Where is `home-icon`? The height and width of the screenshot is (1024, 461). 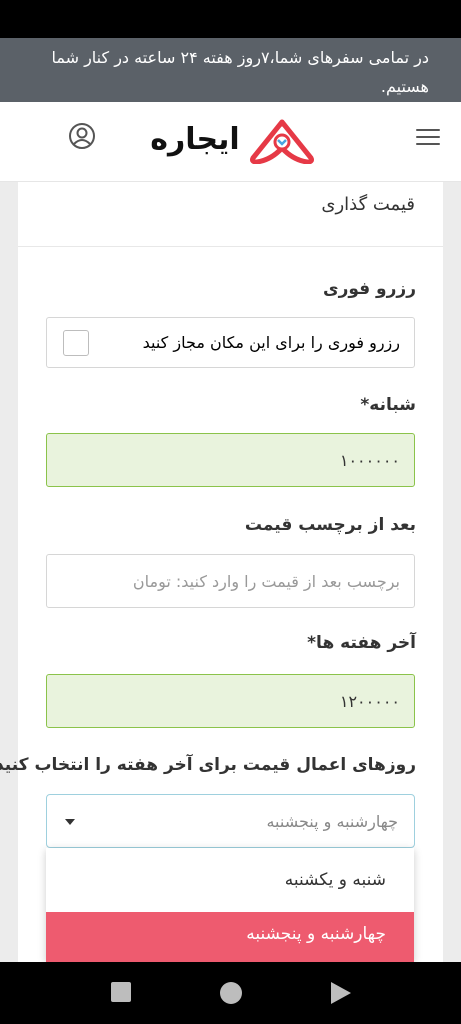 home-icon is located at coordinates (231, 993).